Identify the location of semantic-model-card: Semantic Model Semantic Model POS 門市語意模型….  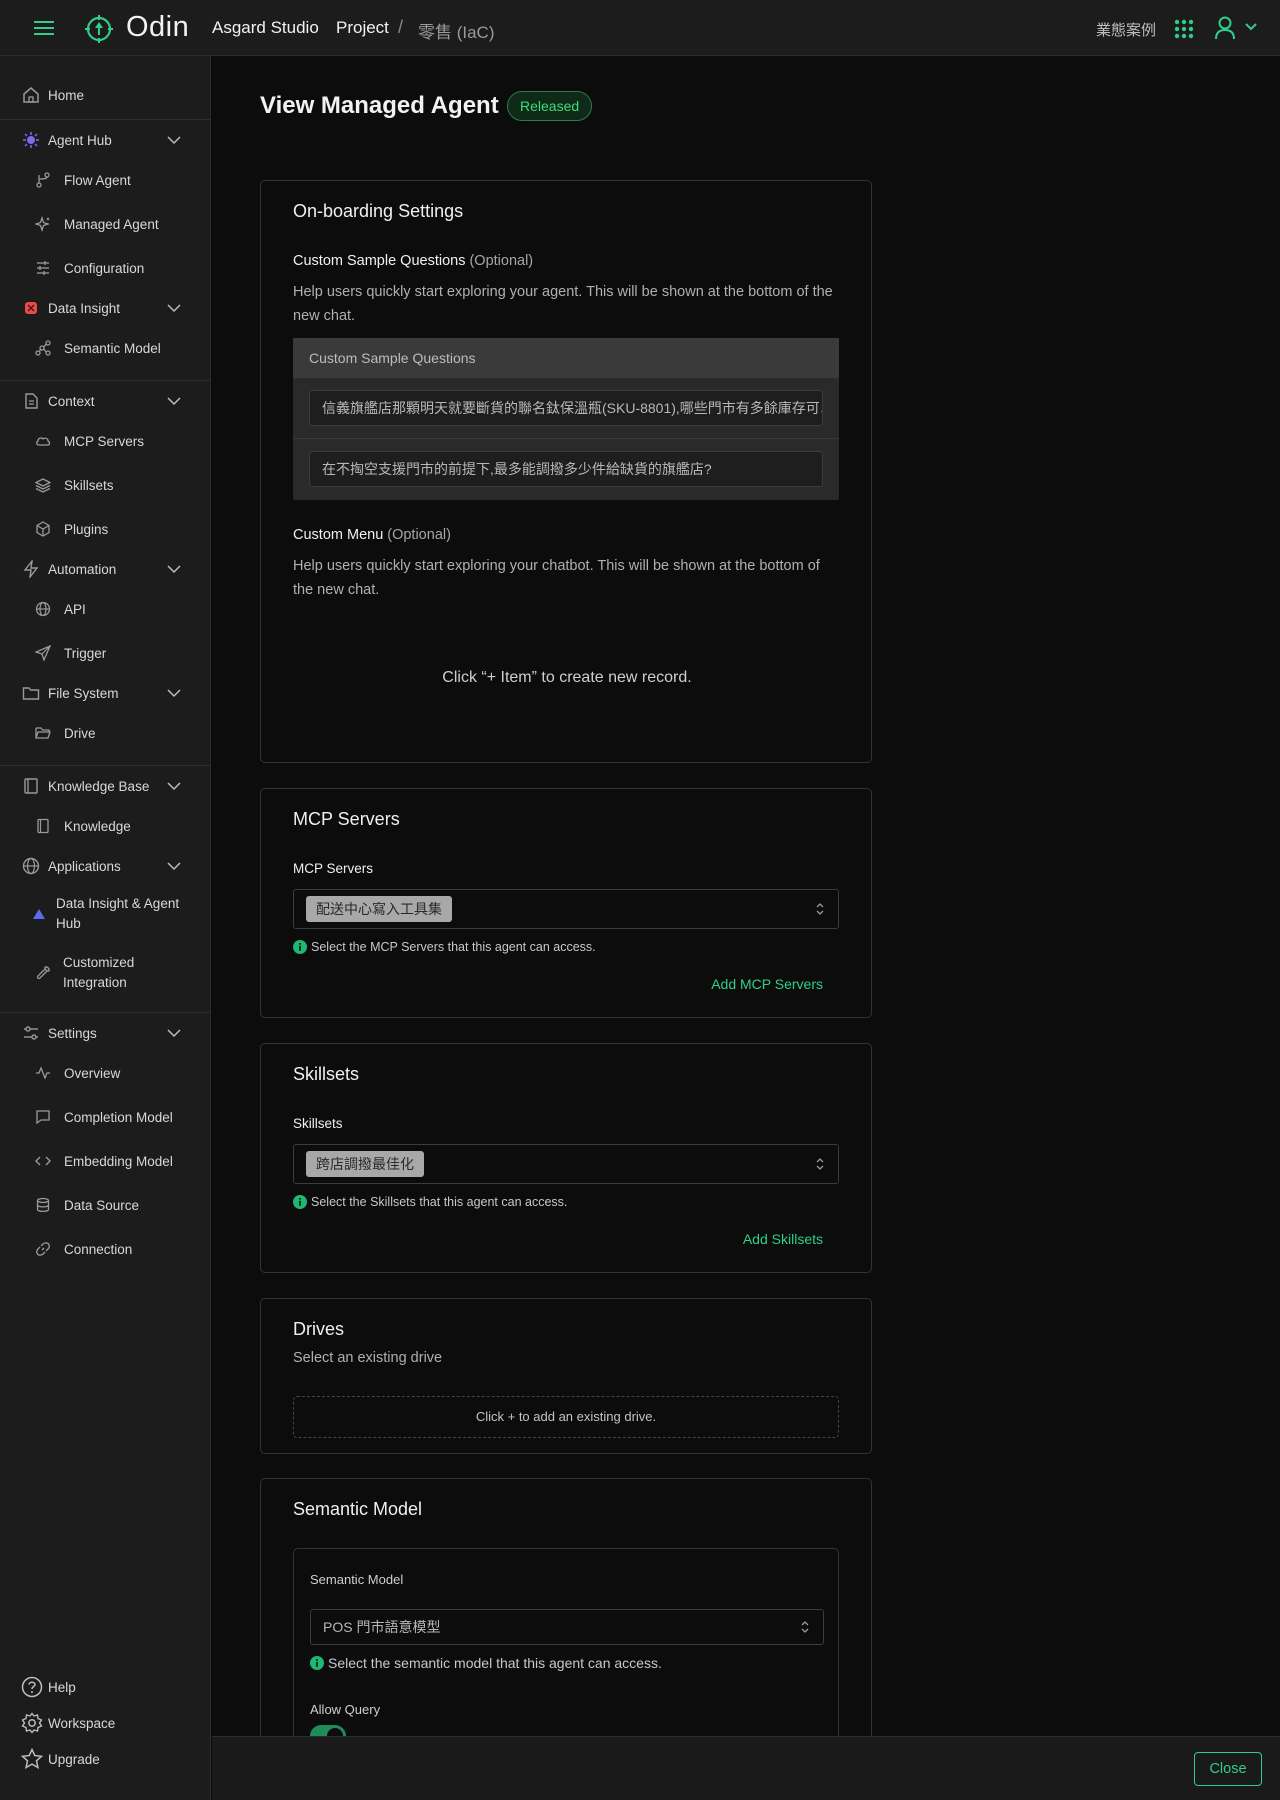
(566, 1628).